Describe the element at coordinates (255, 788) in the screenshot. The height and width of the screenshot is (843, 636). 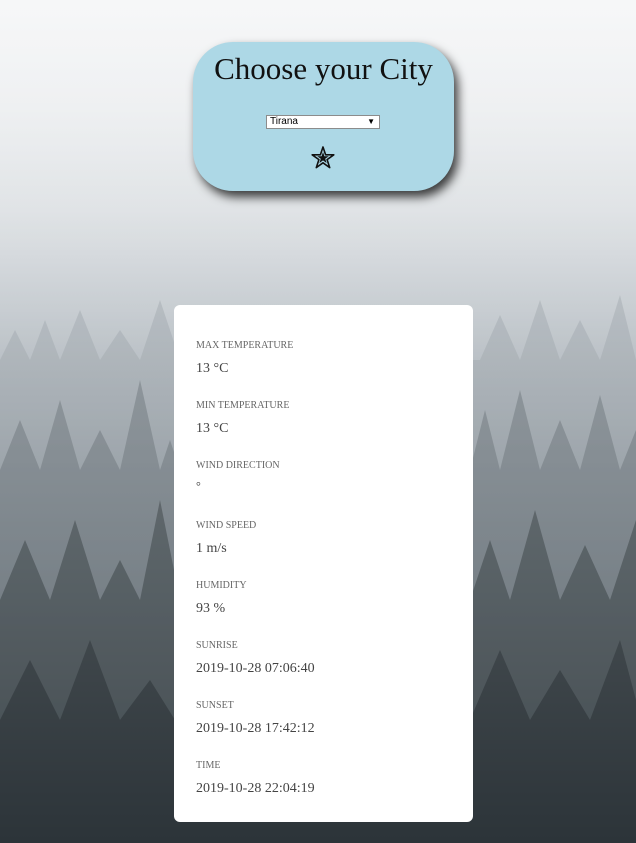
I see `metric-value: 2019-10-28 22:04:19` at that location.